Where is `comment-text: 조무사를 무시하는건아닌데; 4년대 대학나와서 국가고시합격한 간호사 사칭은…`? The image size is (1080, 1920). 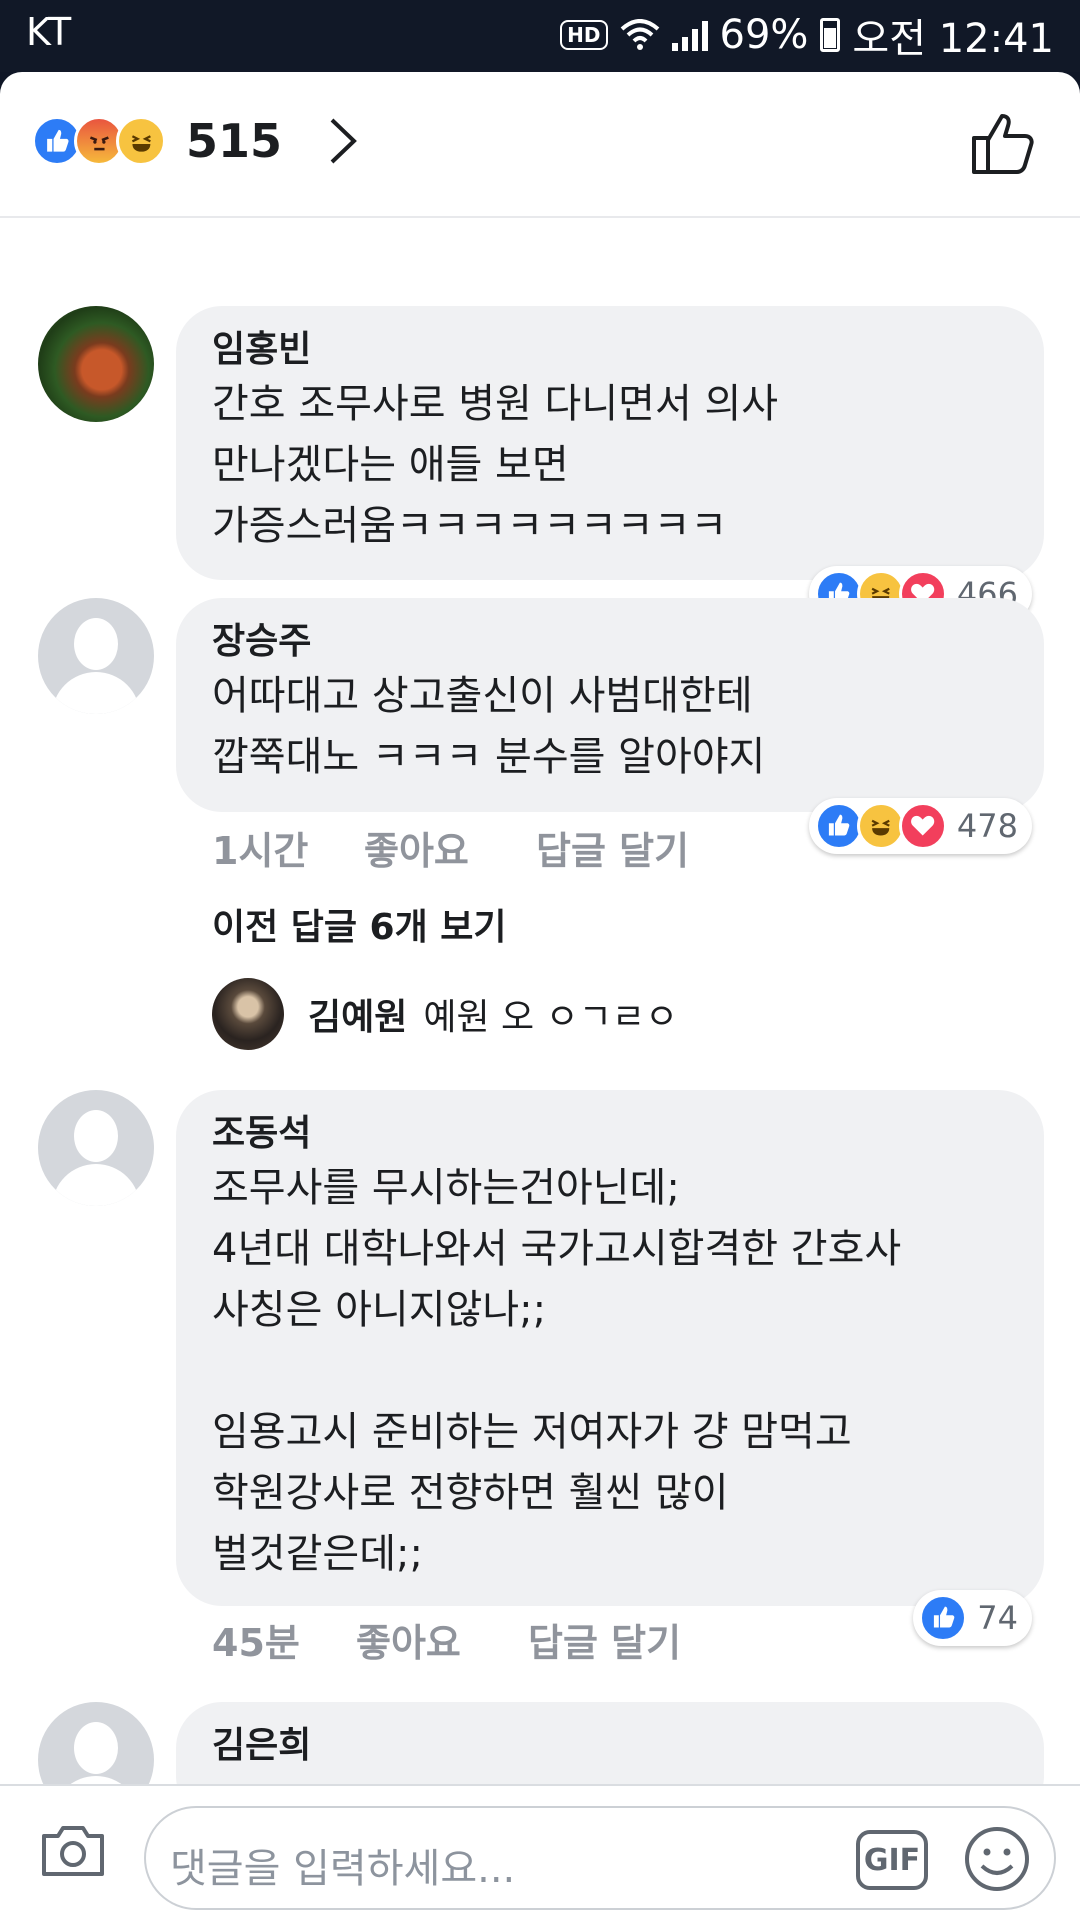
comment-text: 조무사를 무시하는건아닌데; 4년대 대학나와서 국가고시합격한 간호사 사칭은… is located at coordinates (557, 1371).